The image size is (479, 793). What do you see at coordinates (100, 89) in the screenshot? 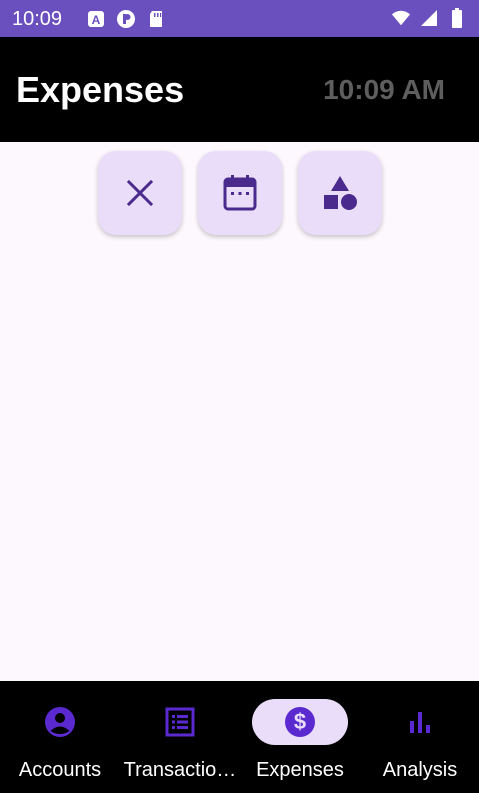
I see `page-title: Expenses` at bounding box center [100, 89].